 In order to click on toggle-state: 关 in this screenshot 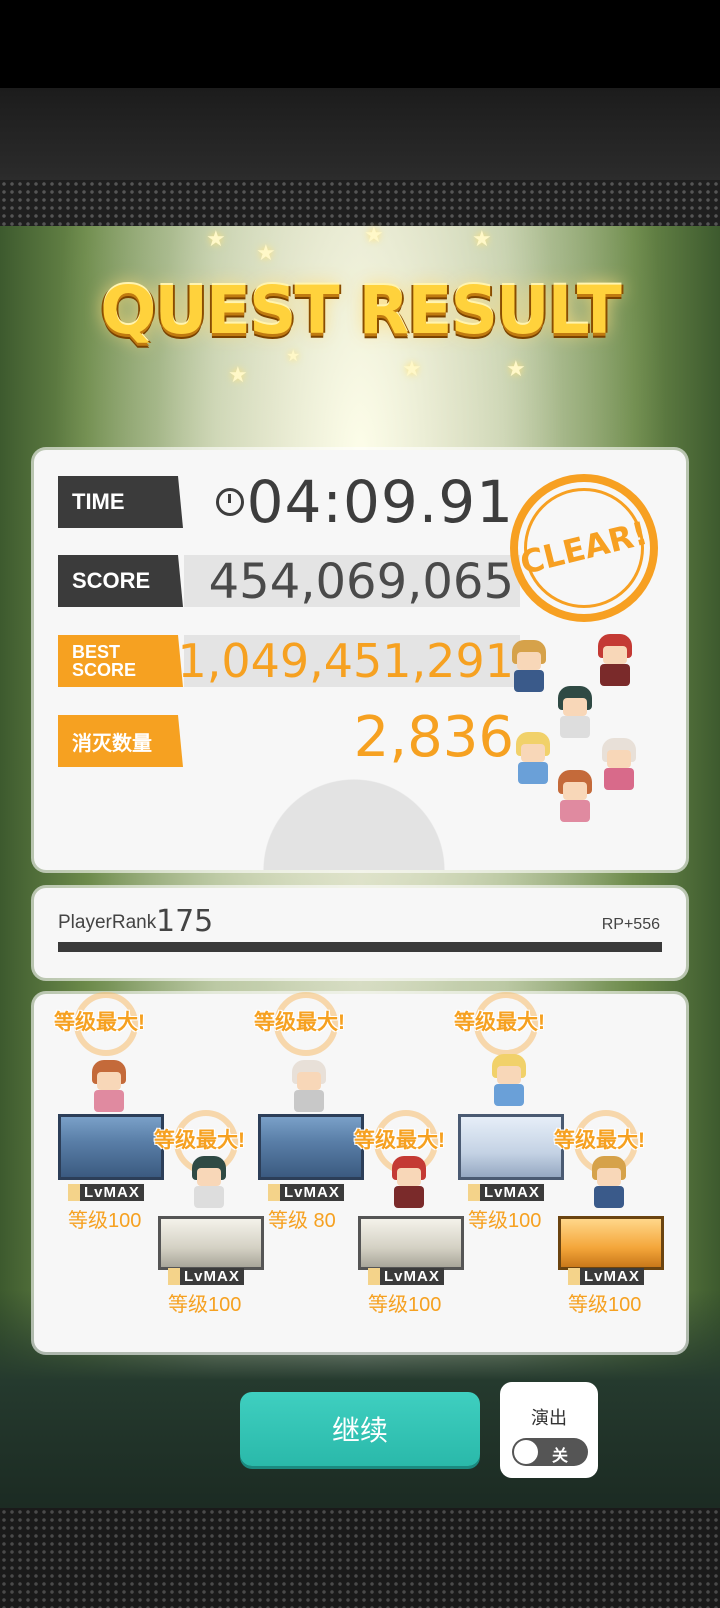, I will do `click(560, 1456)`.